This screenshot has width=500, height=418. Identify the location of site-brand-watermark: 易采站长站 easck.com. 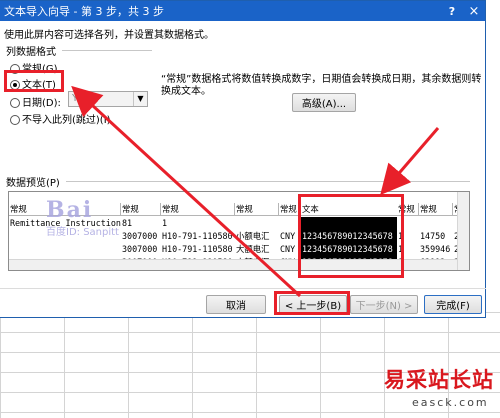
(438, 390).